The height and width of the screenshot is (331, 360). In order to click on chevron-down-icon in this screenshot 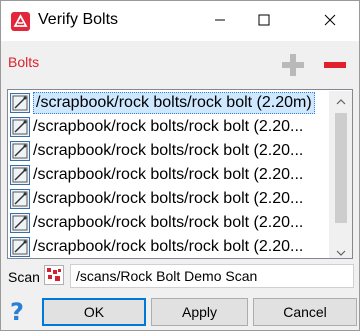, I will do `click(341, 251)`.